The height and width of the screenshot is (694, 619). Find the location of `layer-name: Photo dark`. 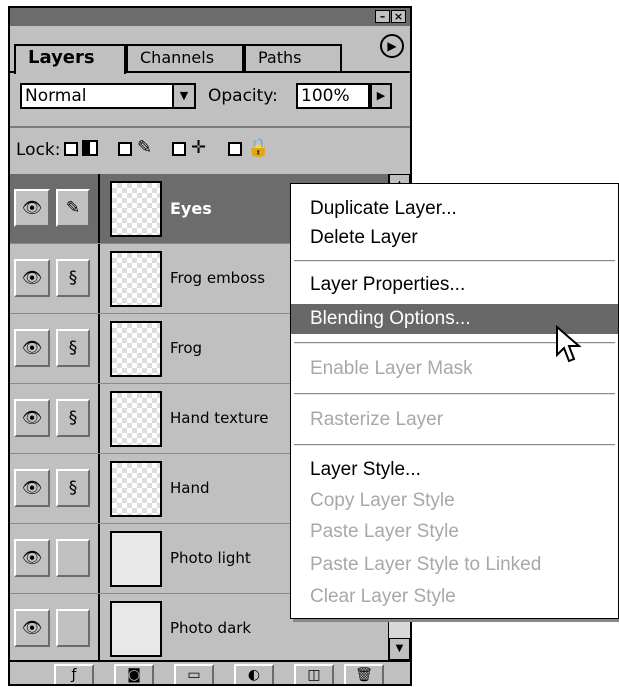

layer-name: Photo dark is located at coordinates (211, 628).